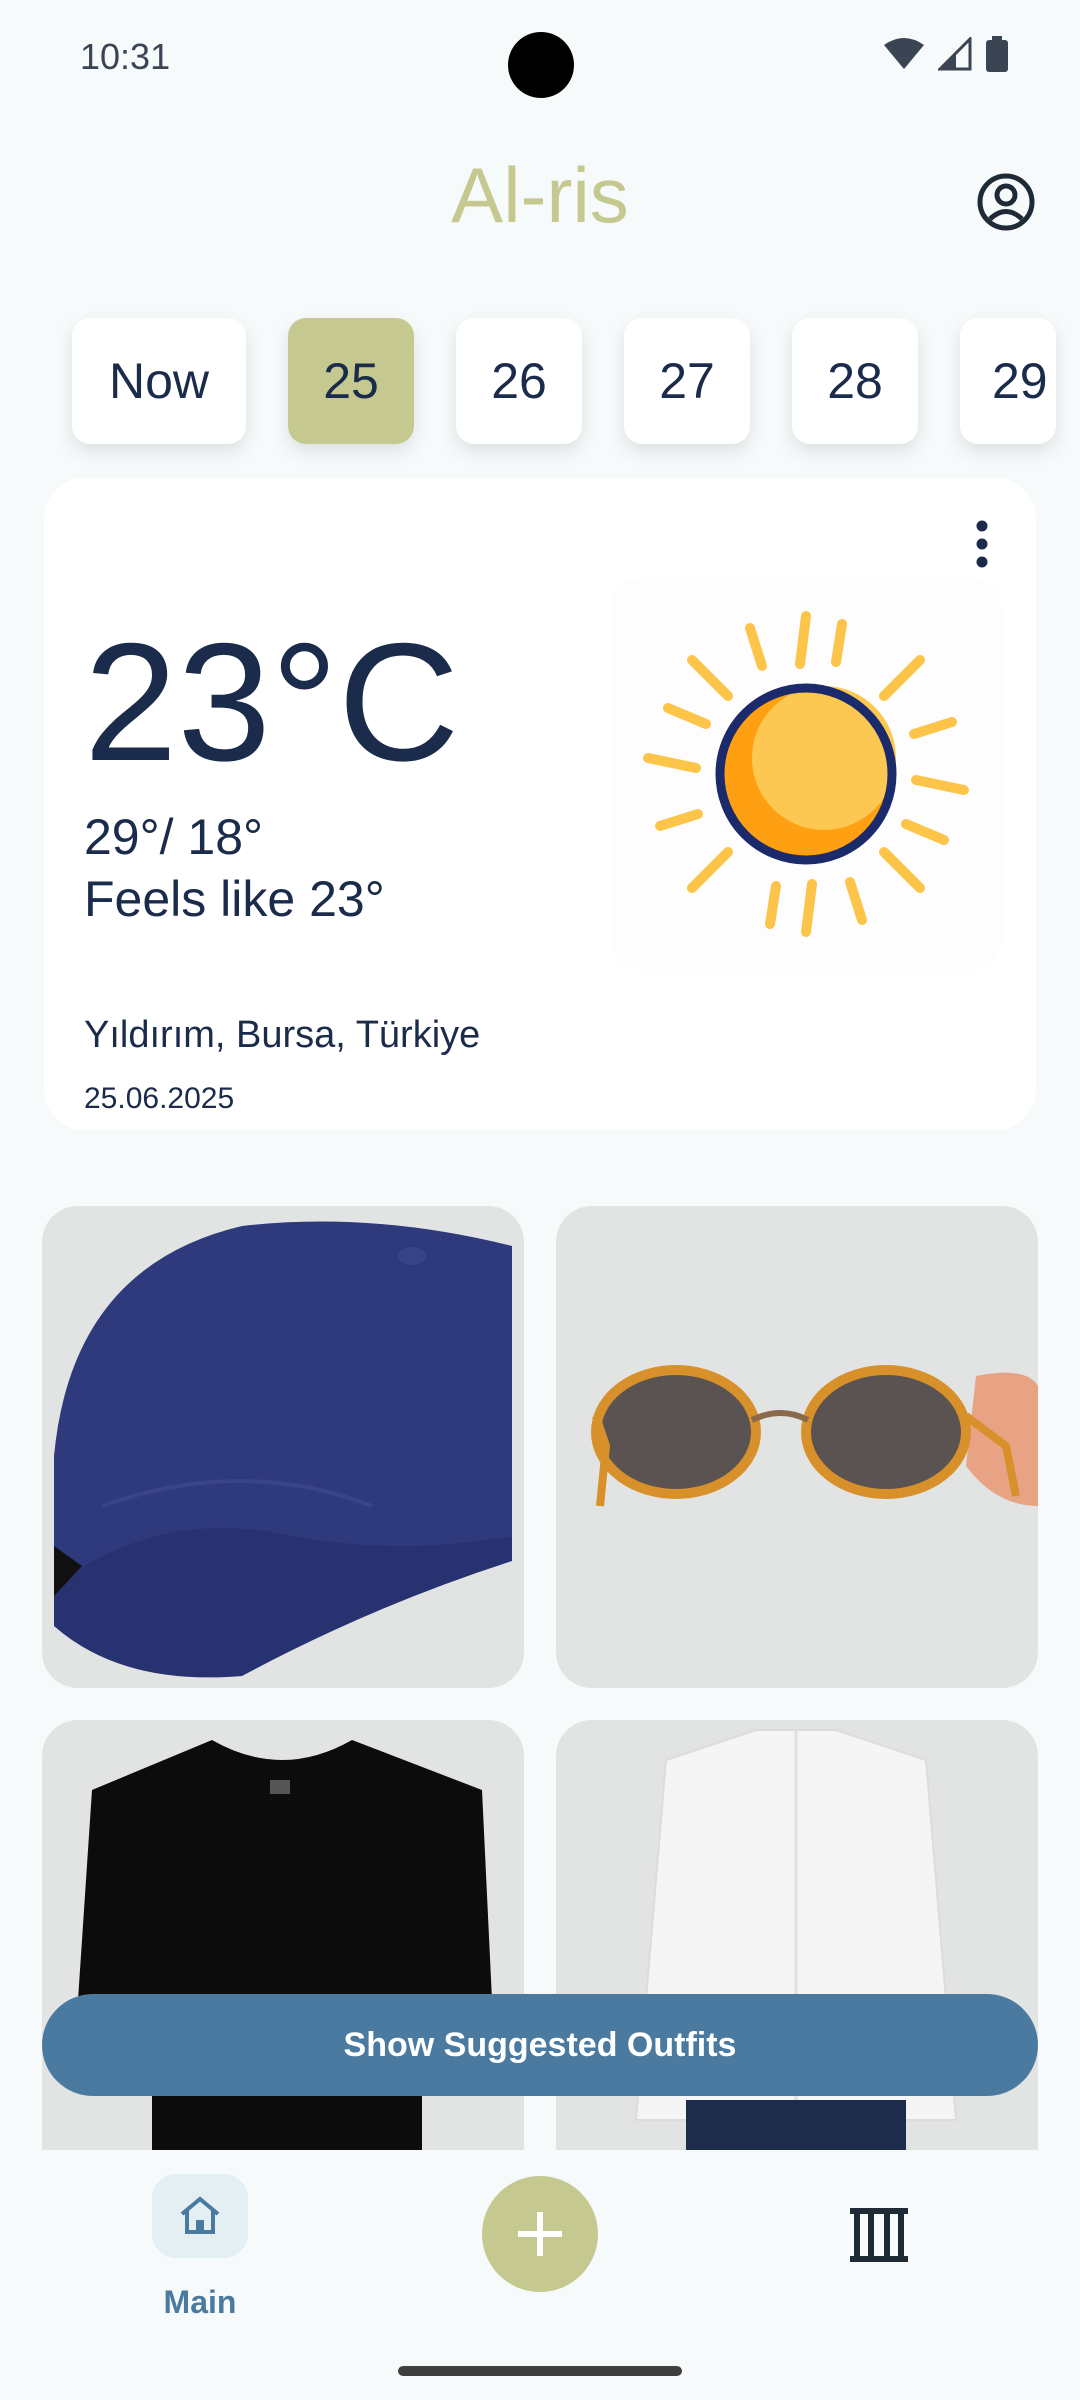  Describe the element at coordinates (540, 195) in the screenshot. I see `app-title: Al-ris` at that location.